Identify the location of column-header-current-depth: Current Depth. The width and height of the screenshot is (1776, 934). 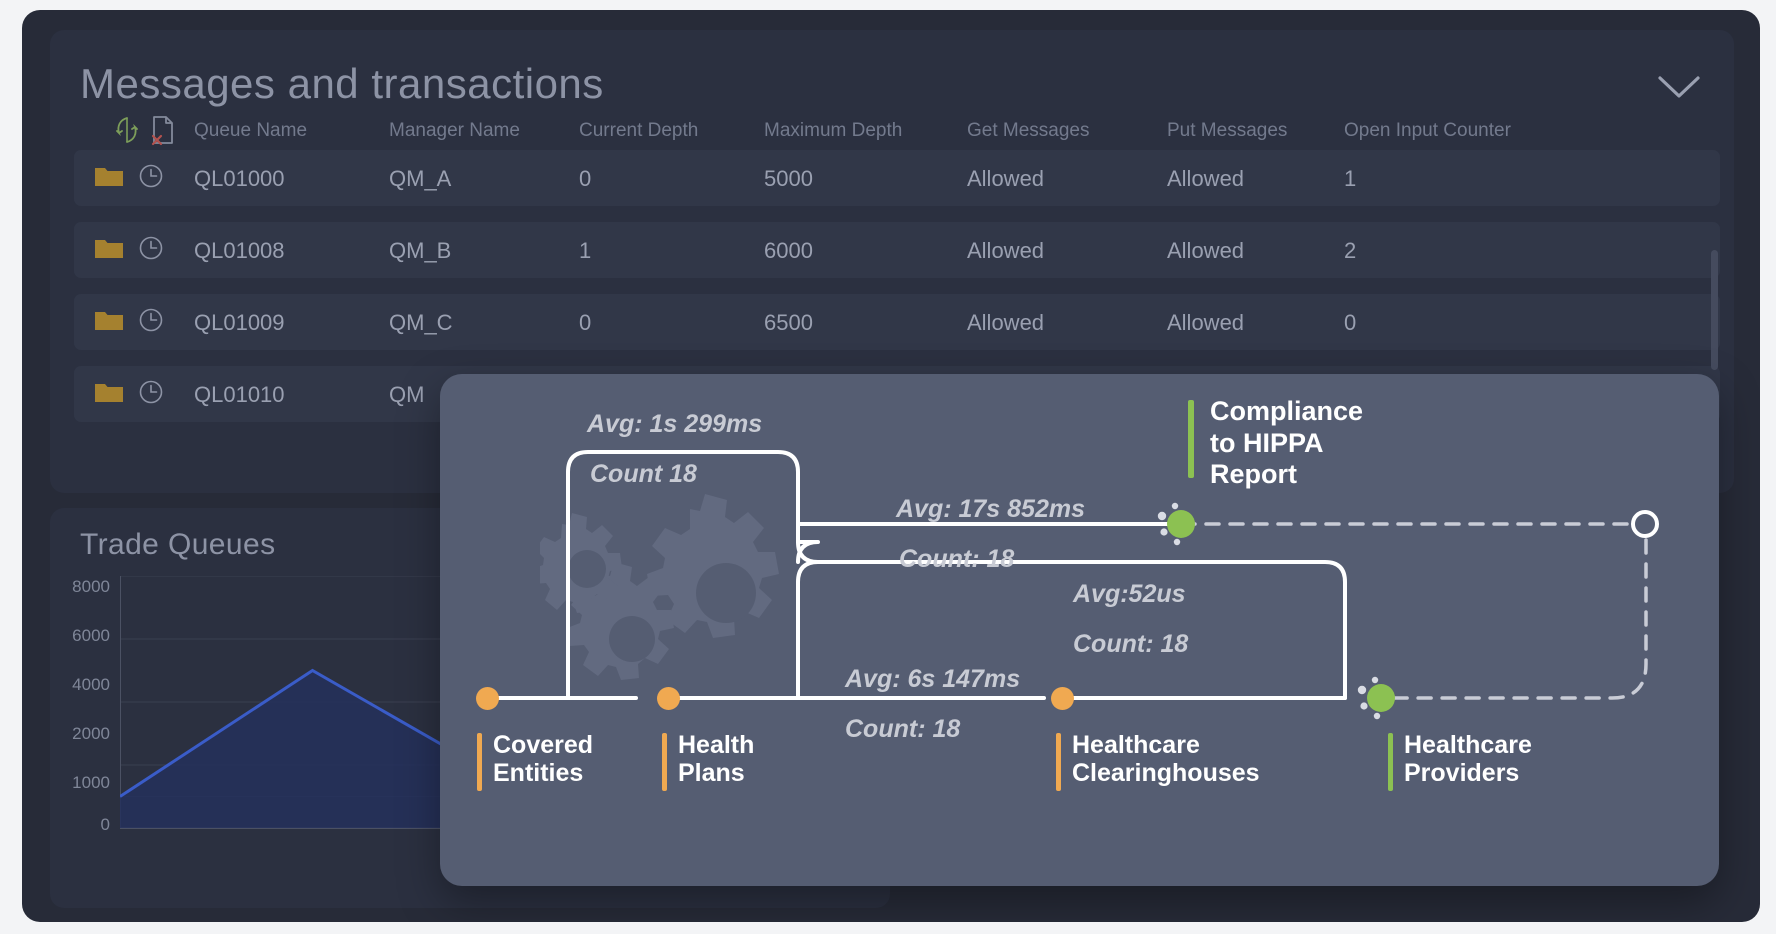
(638, 131).